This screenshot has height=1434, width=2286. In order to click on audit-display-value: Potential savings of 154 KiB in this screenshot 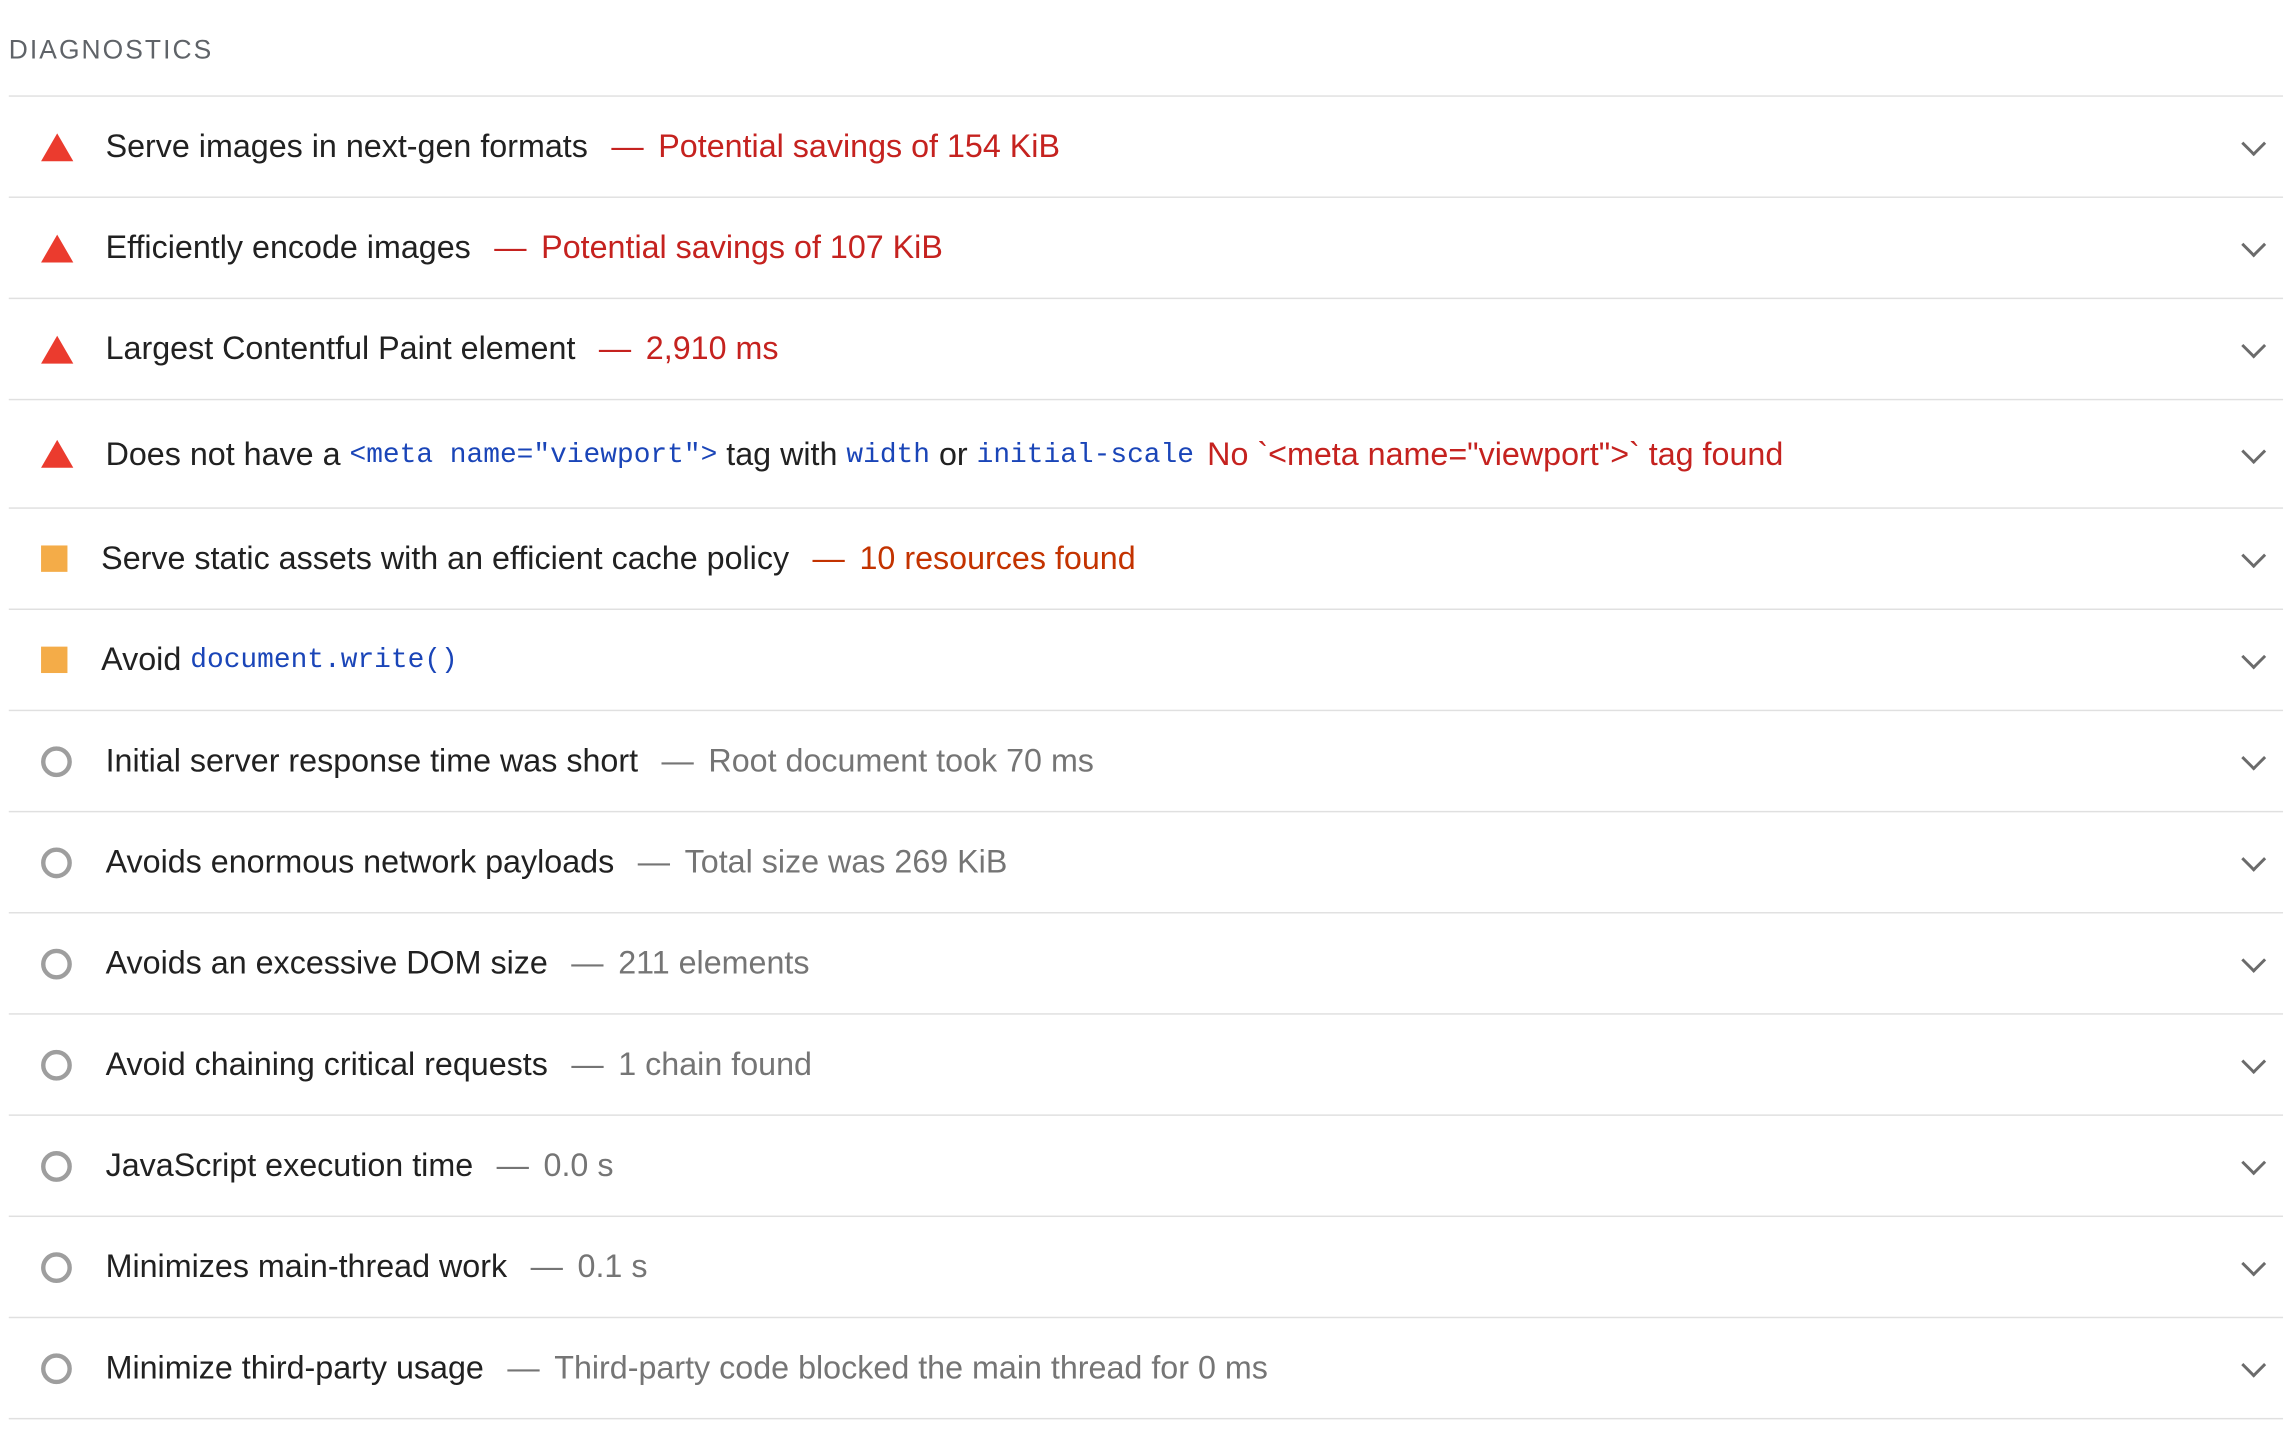, I will do `click(859, 146)`.